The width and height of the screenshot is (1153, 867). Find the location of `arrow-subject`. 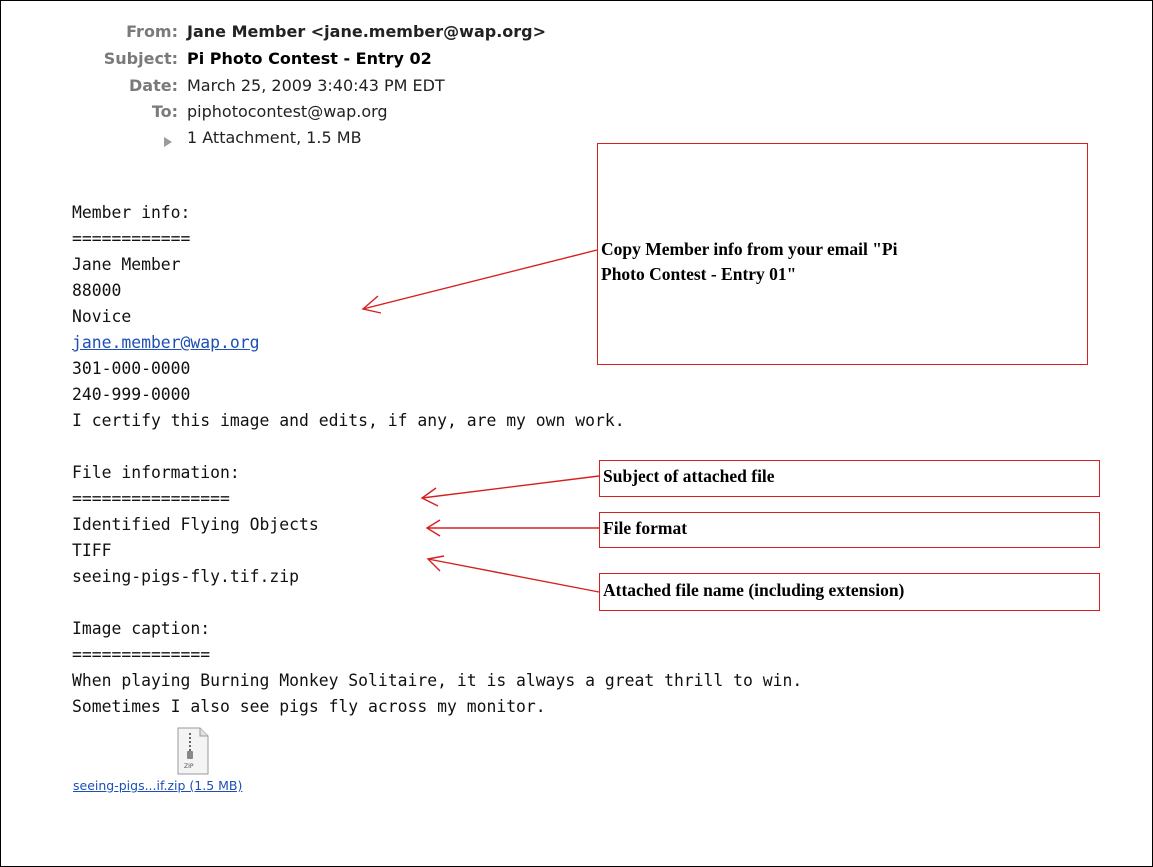

arrow-subject is located at coordinates (510, 487).